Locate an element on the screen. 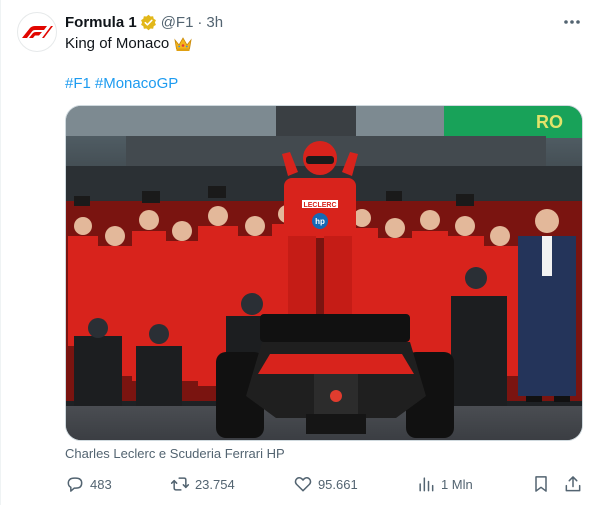  share-button is located at coordinates (573, 484).